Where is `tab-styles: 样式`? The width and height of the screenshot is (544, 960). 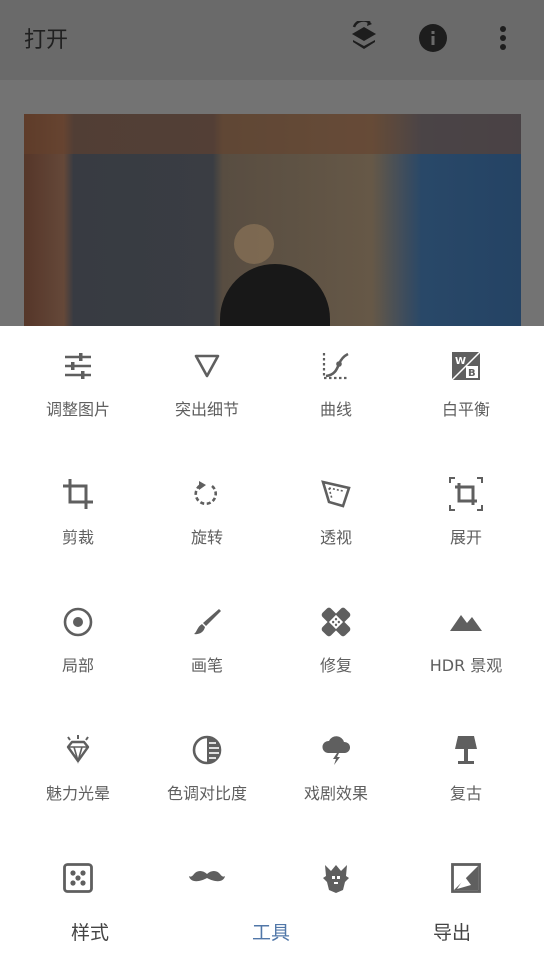
tab-styles: 样式 is located at coordinates (90, 931).